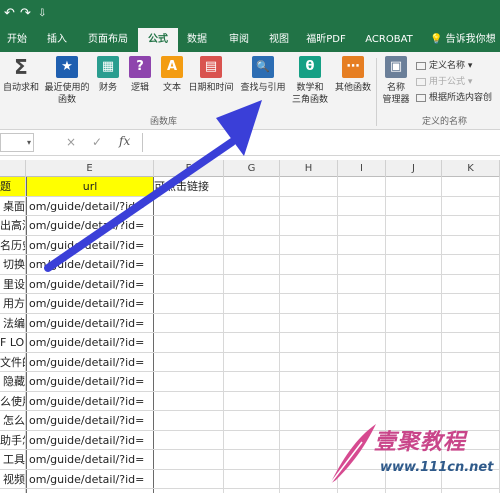 This screenshot has width=500, height=493. What do you see at coordinates (13, 342) in the screenshot?
I see `title-cell: F LOL` at bounding box center [13, 342].